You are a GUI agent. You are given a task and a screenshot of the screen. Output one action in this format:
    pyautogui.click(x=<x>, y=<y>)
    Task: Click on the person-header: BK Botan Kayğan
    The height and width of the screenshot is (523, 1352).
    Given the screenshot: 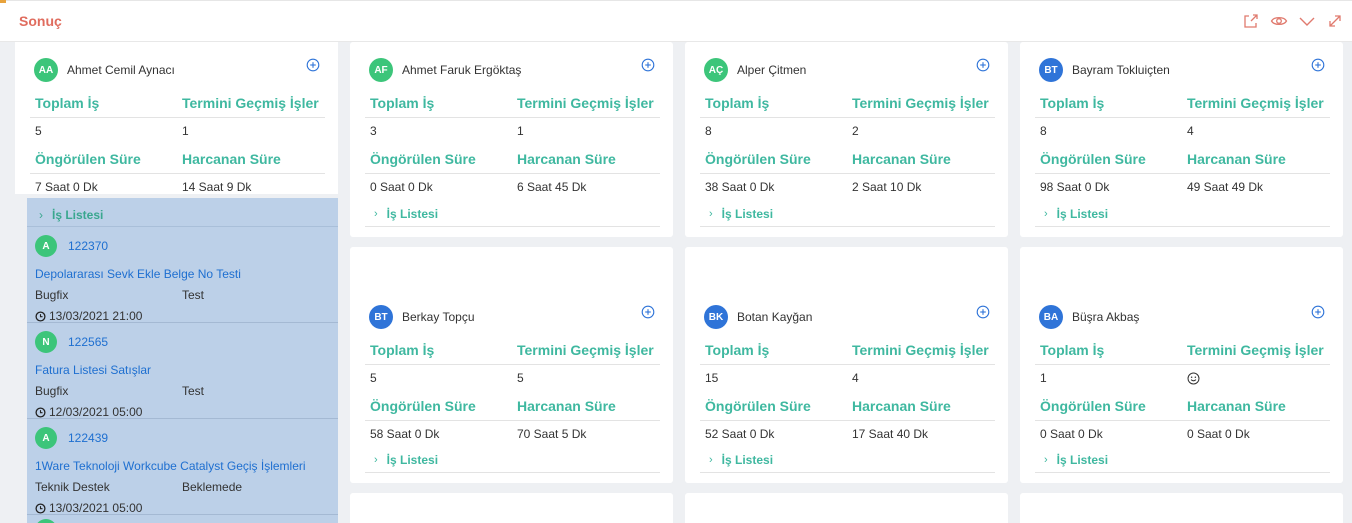 What is the action you would take?
    pyautogui.click(x=758, y=317)
    